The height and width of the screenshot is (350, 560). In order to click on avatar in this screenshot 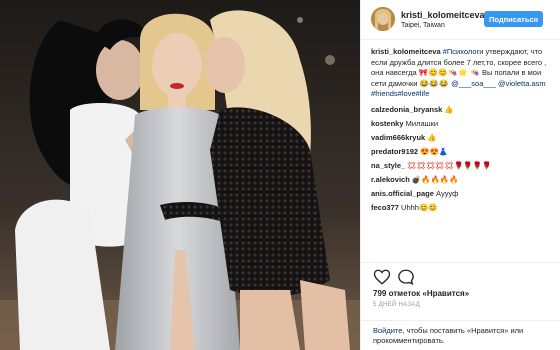, I will do `click(383, 19)`.